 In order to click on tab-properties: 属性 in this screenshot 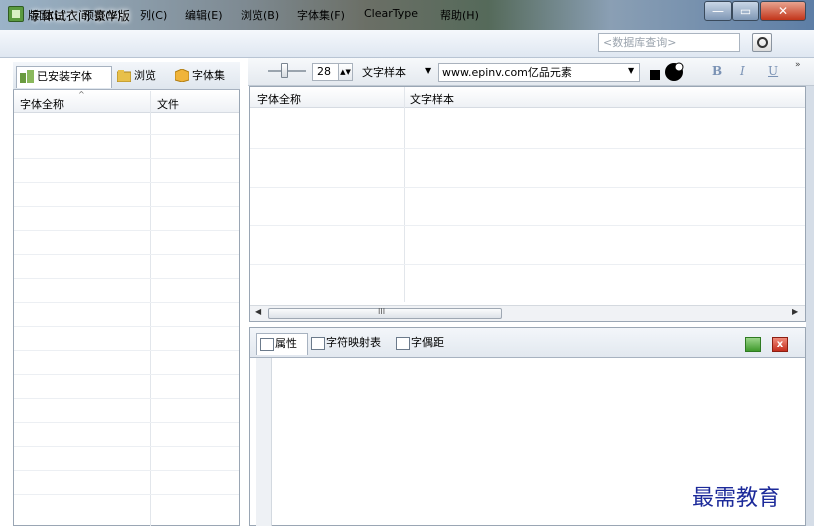, I will do `click(282, 344)`.